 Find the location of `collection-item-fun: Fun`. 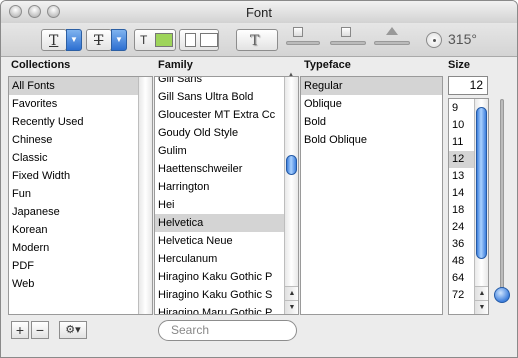

collection-item-fun: Fun is located at coordinates (80, 194).